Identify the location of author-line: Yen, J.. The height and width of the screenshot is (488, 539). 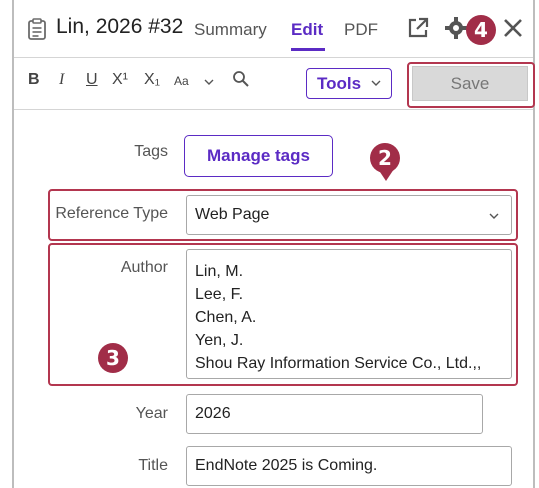
(219, 340).